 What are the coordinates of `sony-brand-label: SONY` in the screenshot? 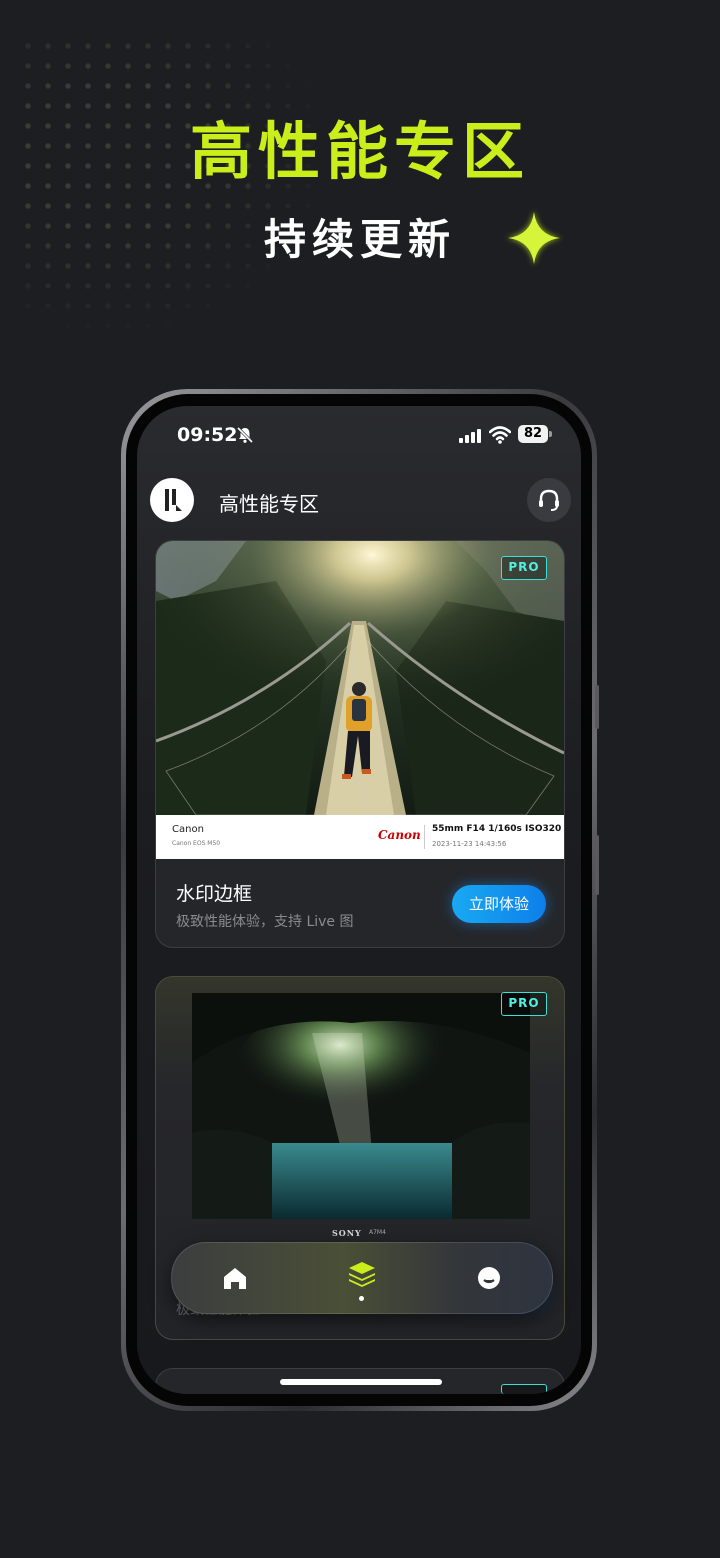 It's located at (347, 1233).